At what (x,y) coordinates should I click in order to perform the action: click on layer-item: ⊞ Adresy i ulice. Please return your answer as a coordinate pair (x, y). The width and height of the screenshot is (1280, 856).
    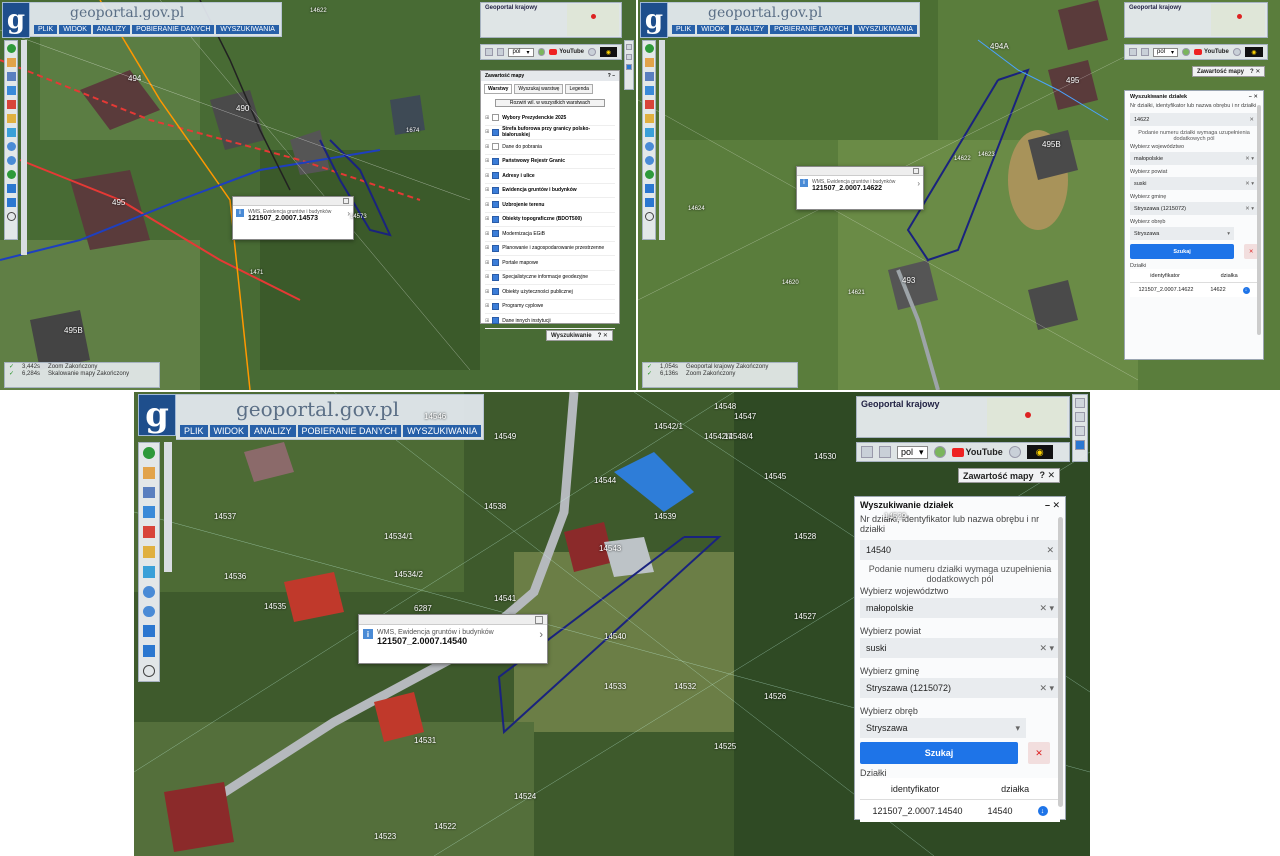
    Looking at the image, I should click on (550, 176).